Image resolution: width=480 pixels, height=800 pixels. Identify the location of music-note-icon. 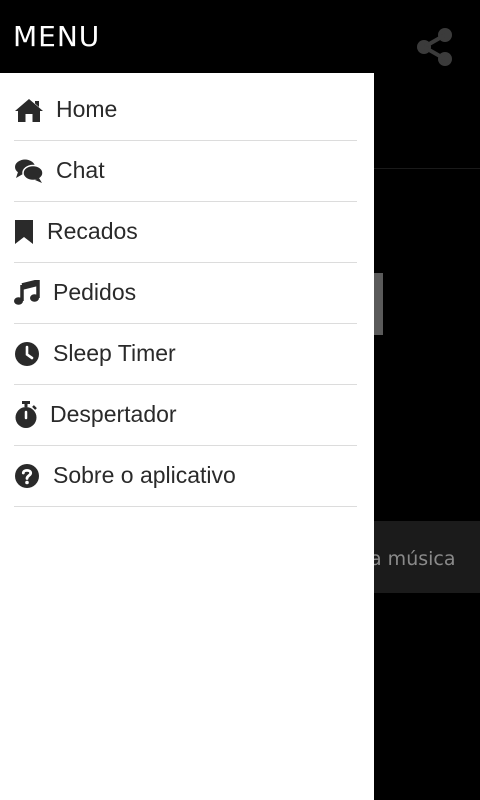
(27, 293).